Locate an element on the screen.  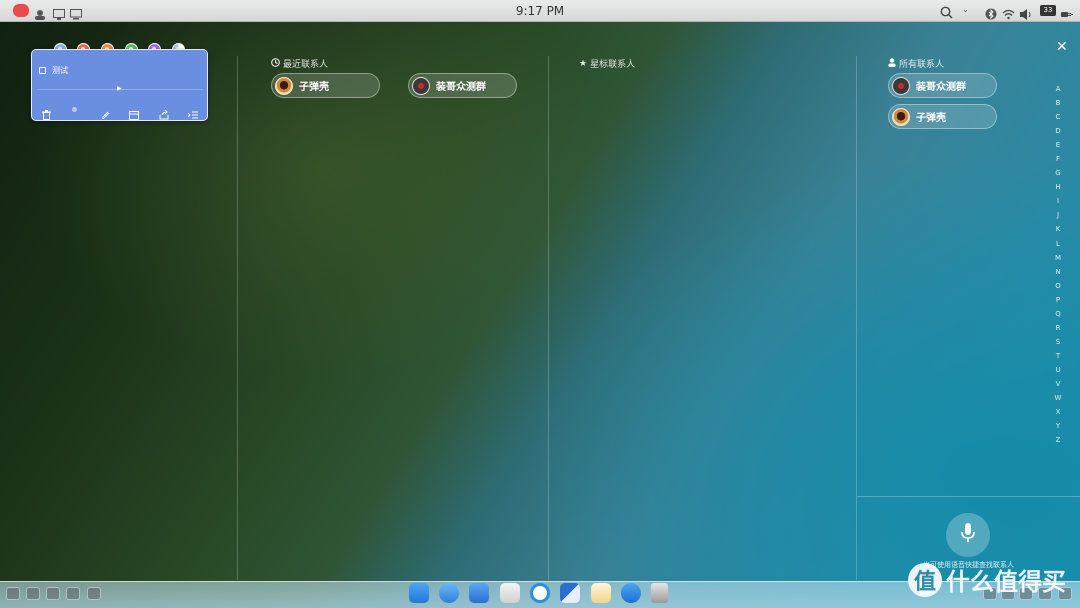
alphabet-letter: C is located at coordinates (1058, 117).